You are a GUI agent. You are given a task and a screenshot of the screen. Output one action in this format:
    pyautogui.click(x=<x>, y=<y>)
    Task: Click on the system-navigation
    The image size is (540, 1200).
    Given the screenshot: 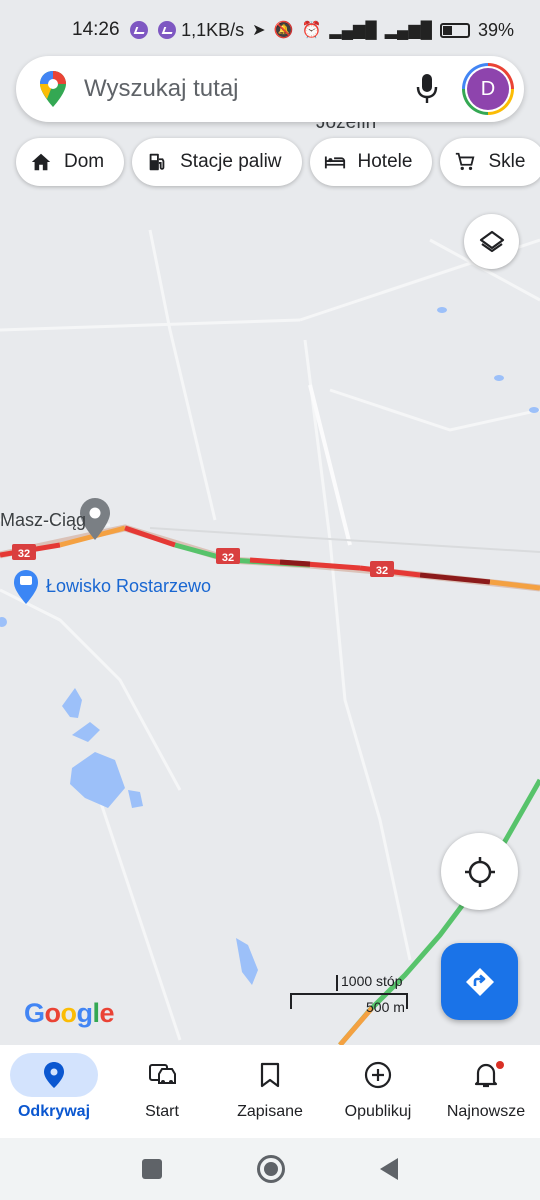 What is the action you would take?
    pyautogui.click(x=270, y=1169)
    